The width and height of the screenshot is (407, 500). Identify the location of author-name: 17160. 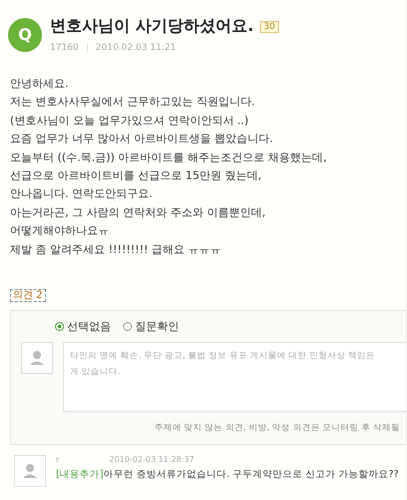
(64, 48).